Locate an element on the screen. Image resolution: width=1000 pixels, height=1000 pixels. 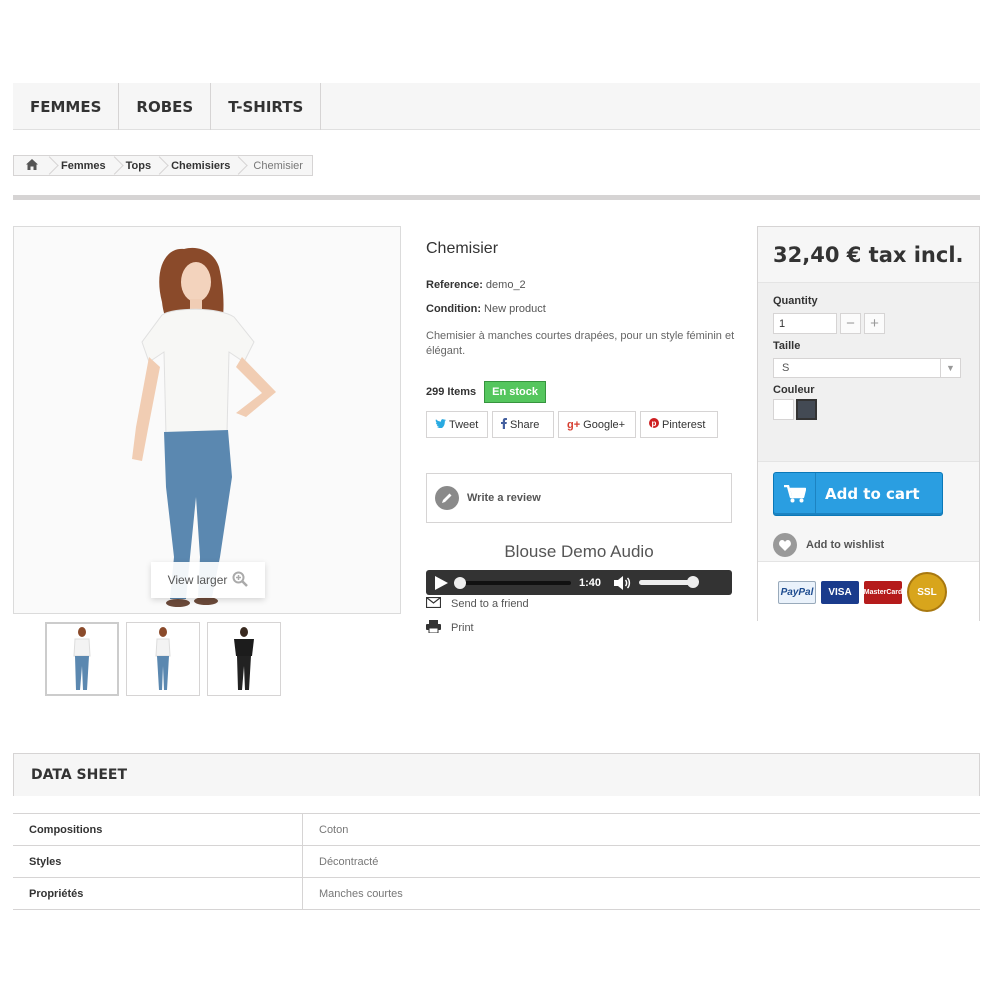
home-icon is located at coordinates (32, 165).